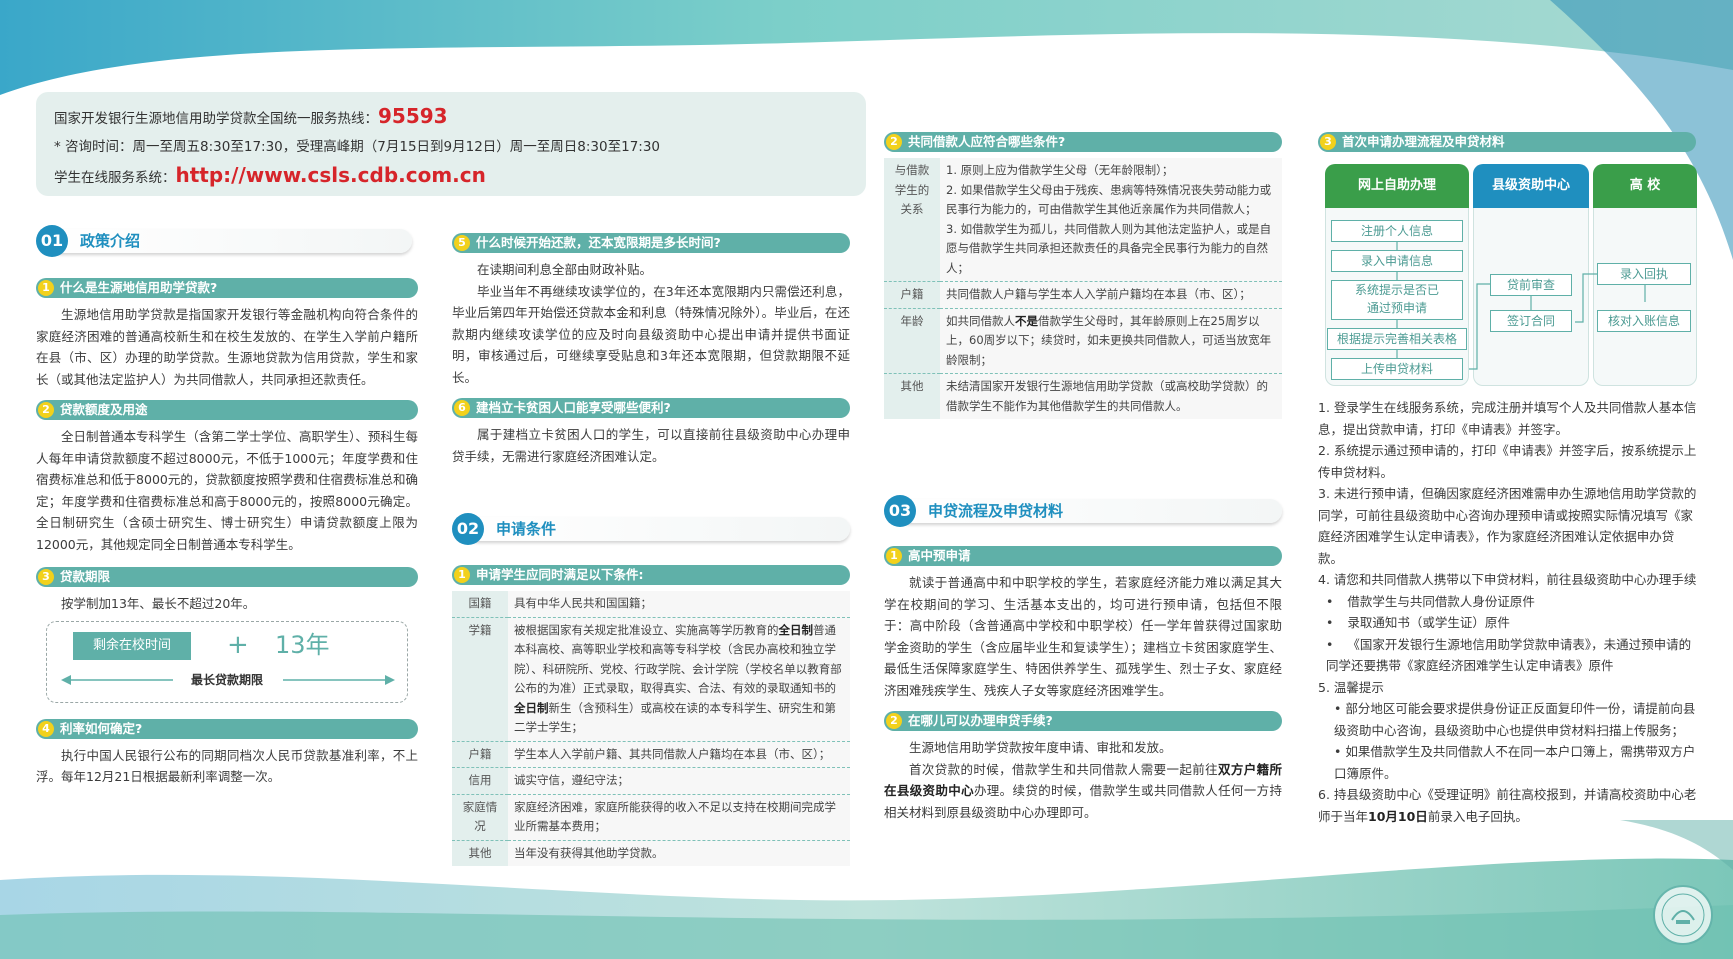 Image resolution: width=1733 pixels, height=959 pixels. I want to click on q-what-is-loan: 1 什么是生源地信用助学贷款?, so click(227, 288).